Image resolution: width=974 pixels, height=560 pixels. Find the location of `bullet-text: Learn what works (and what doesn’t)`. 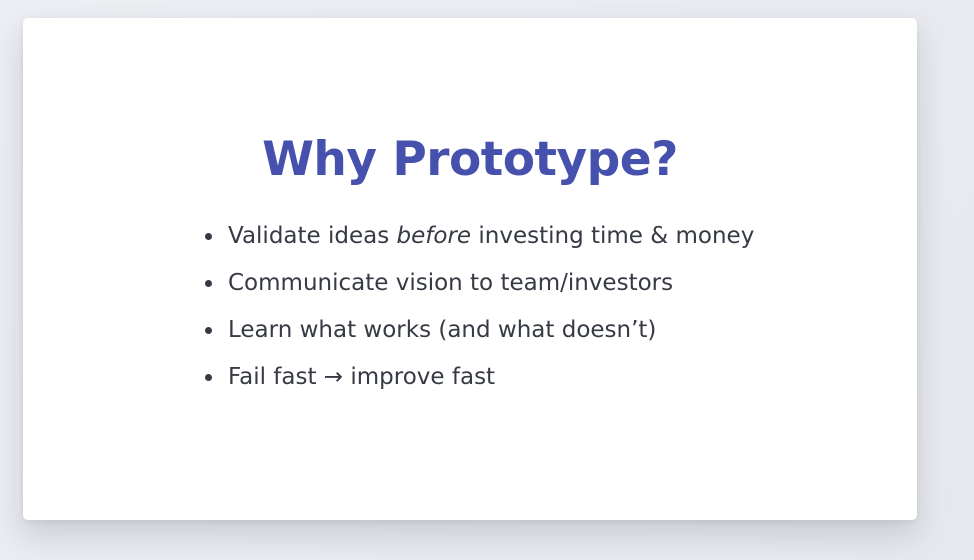

bullet-text: Learn what works (and what doesn’t) is located at coordinates (442, 330).